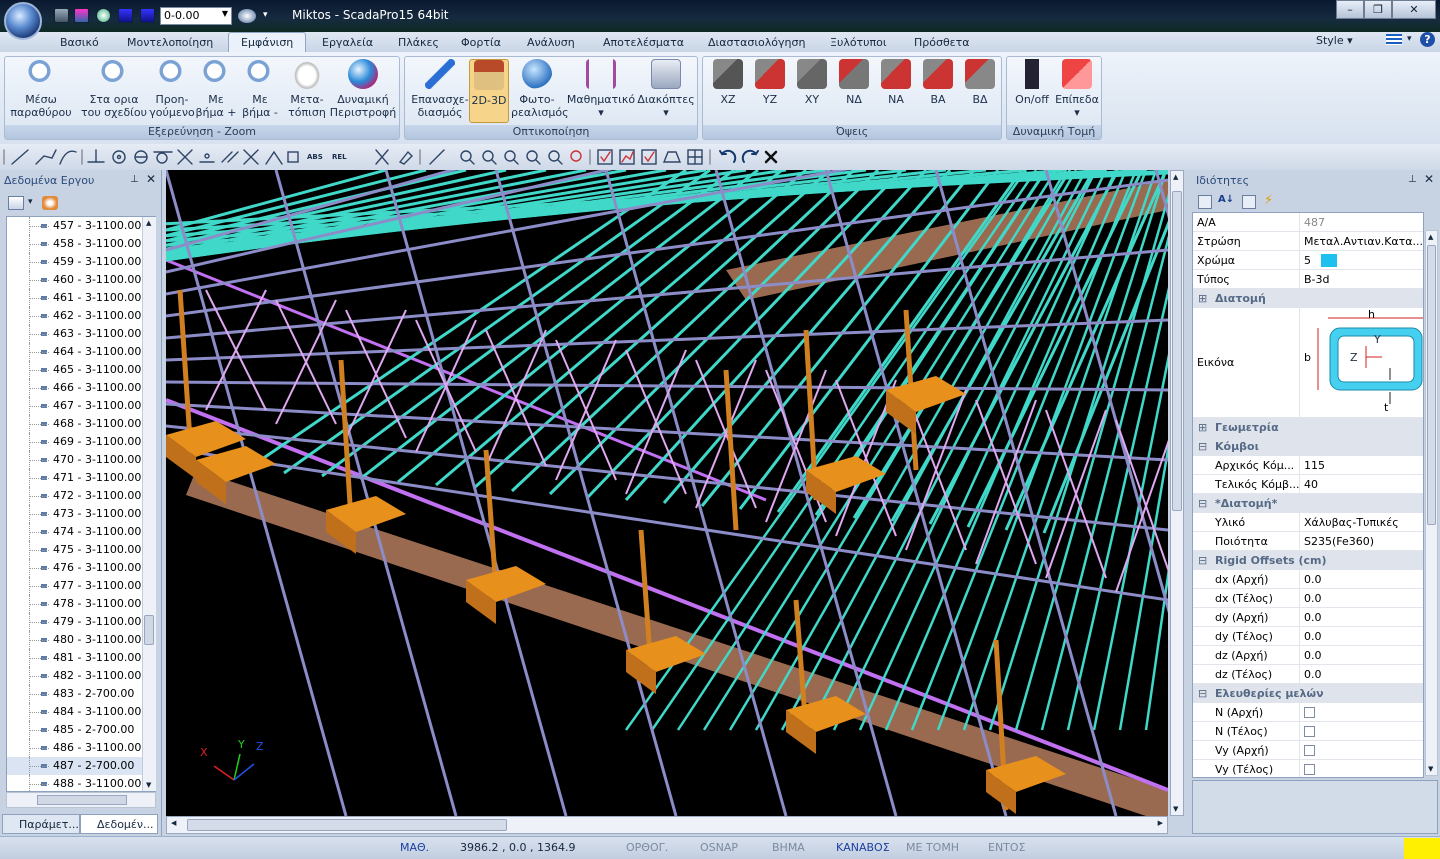 The width and height of the screenshot is (1440, 859). Describe the element at coordinates (1226, 199) in the screenshot. I see `sort-az-icon: A↓` at that location.